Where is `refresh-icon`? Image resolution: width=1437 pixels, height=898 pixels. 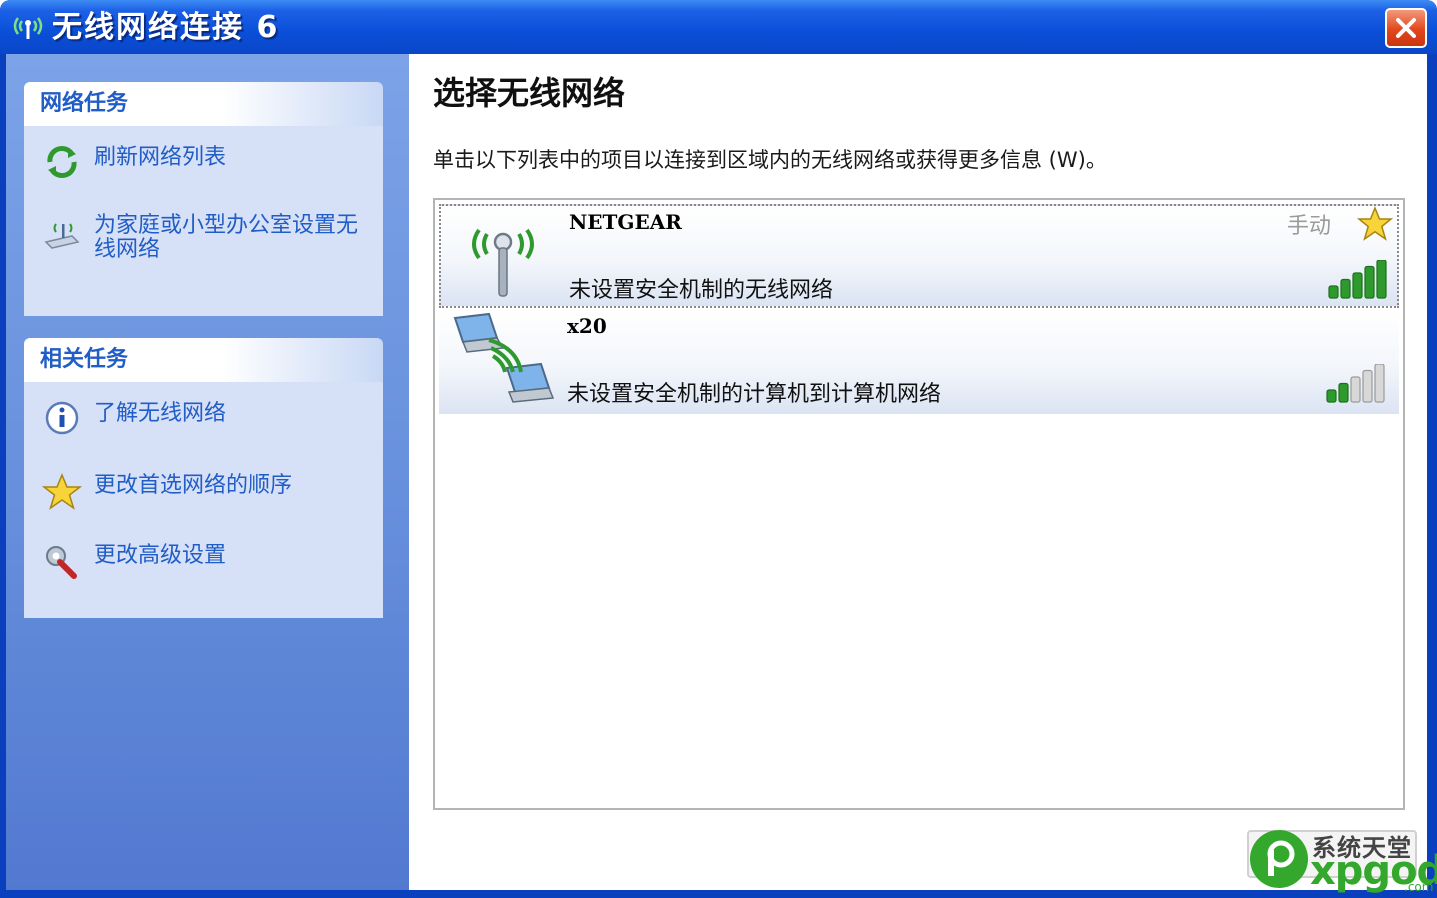
refresh-icon is located at coordinates (62, 162).